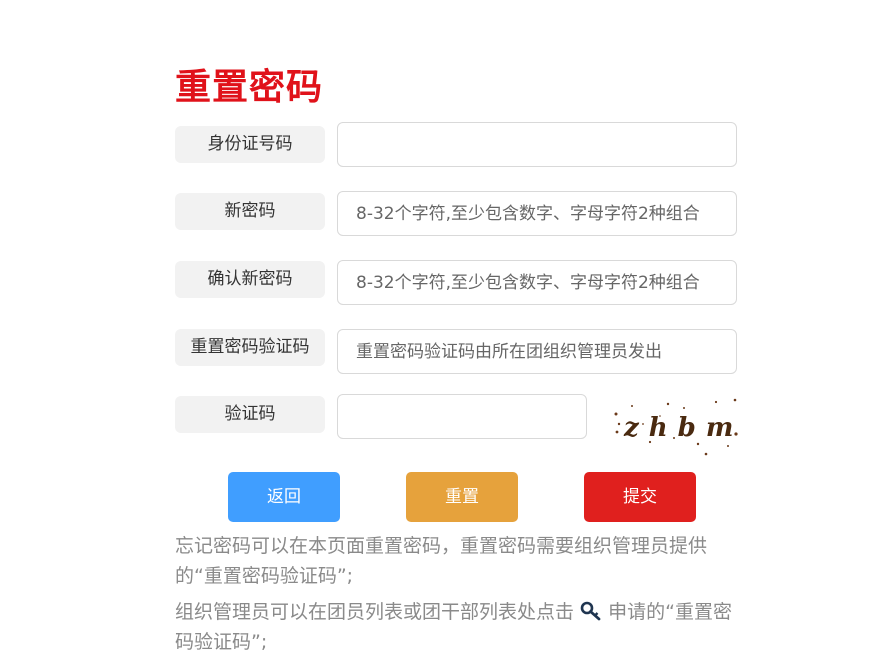 Image resolution: width=891 pixels, height=672 pixels. Describe the element at coordinates (537, 144) in the screenshot. I see `id-number-input` at that location.